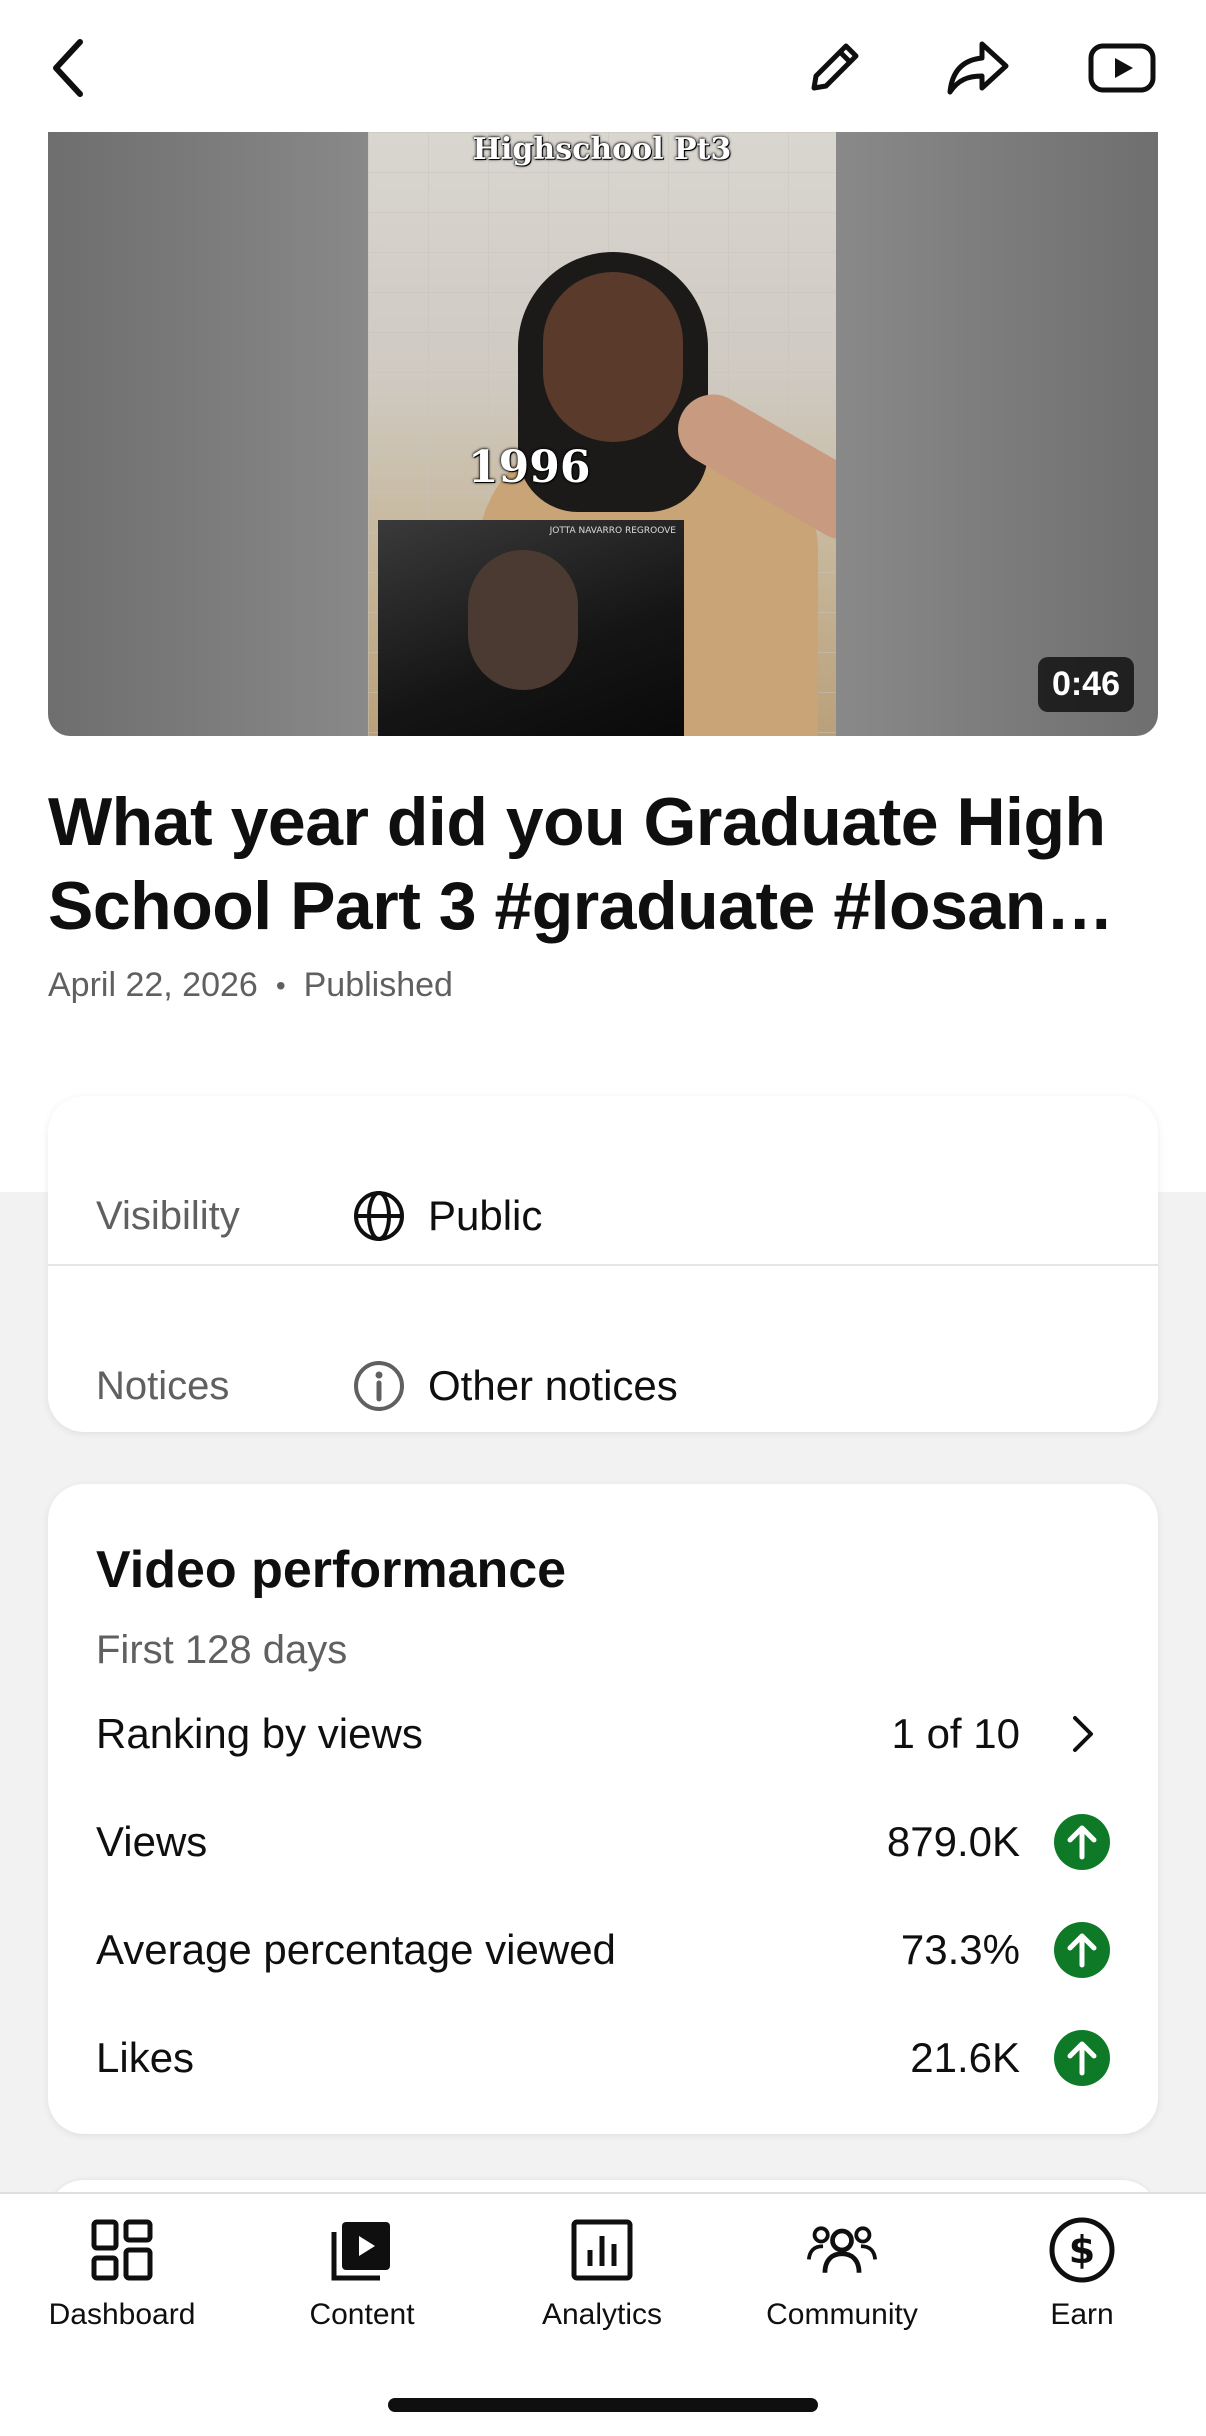 The height and width of the screenshot is (2436, 1206). What do you see at coordinates (603, 1842) in the screenshot?
I see `views-row: Views 879.0K` at bounding box center [603, 1842].